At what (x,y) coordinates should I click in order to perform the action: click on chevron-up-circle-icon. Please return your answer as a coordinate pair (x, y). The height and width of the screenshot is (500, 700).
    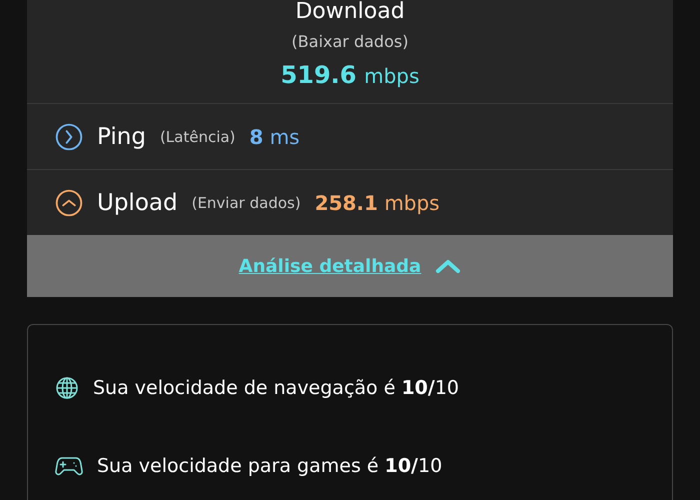
    Looking at the image, I should click on (69, 202).